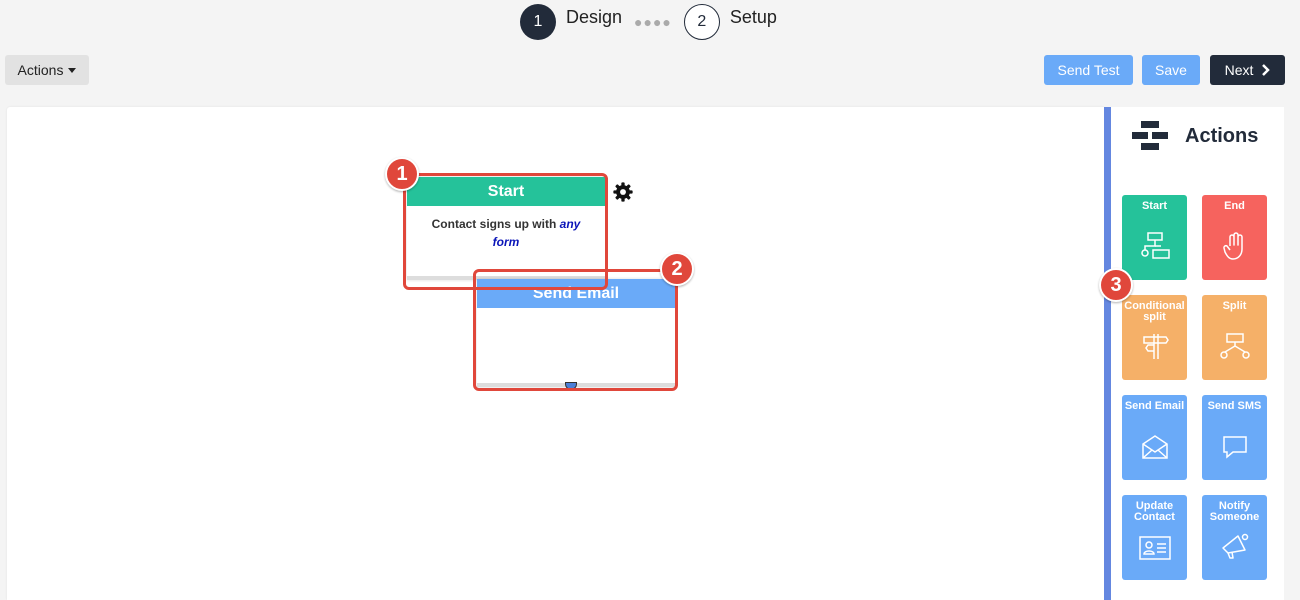  What do you see at coordinates (1088, 70) in the screenshot?
I see `send-test-button: Send Test` at bounding box center [1088, 70].